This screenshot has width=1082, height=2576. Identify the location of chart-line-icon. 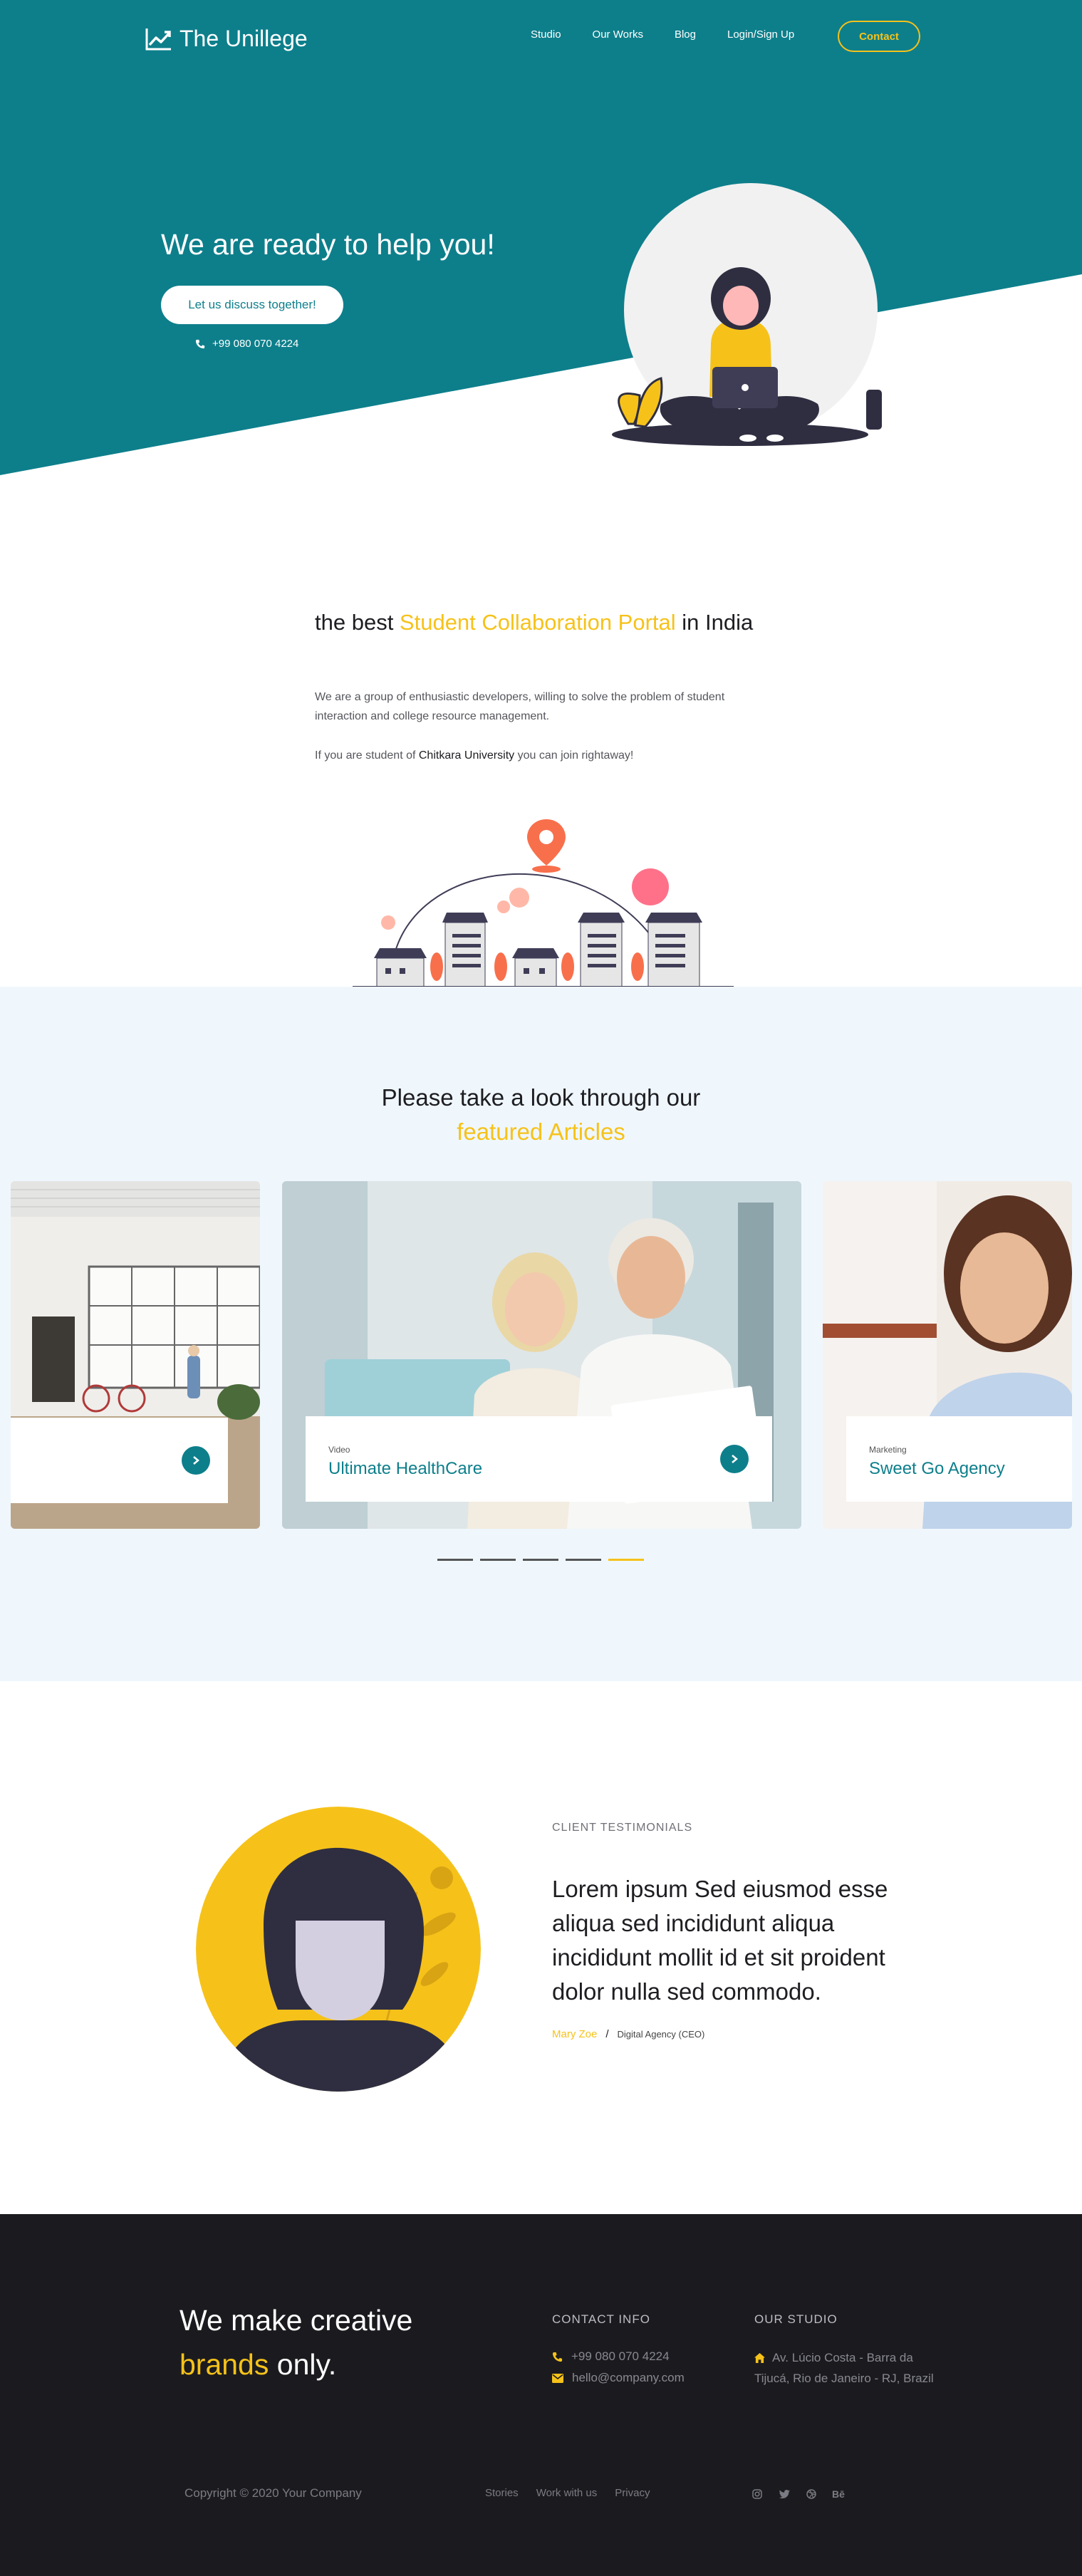
(158, 39).